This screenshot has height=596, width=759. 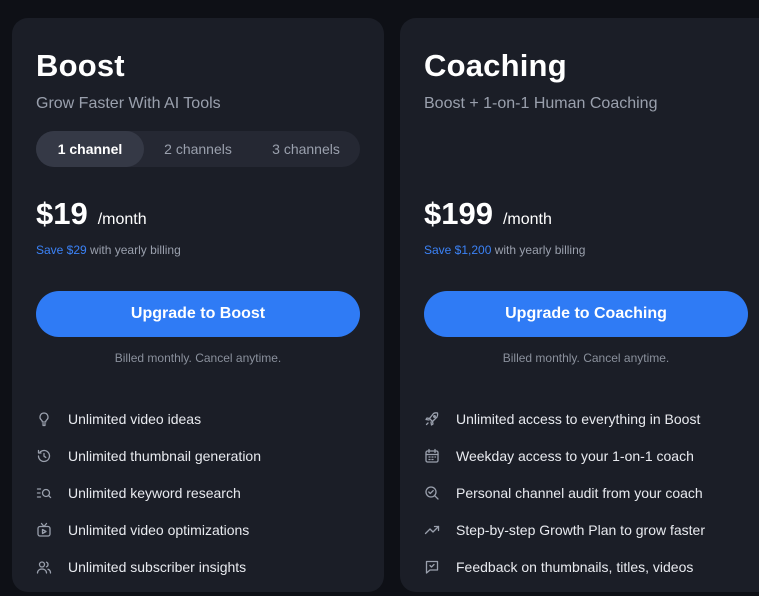 What do you see at coordinates (157, 566) in the screenshot?
I see `feature-text: Unlimited subscriber insights` at bounding box center [157, 566].